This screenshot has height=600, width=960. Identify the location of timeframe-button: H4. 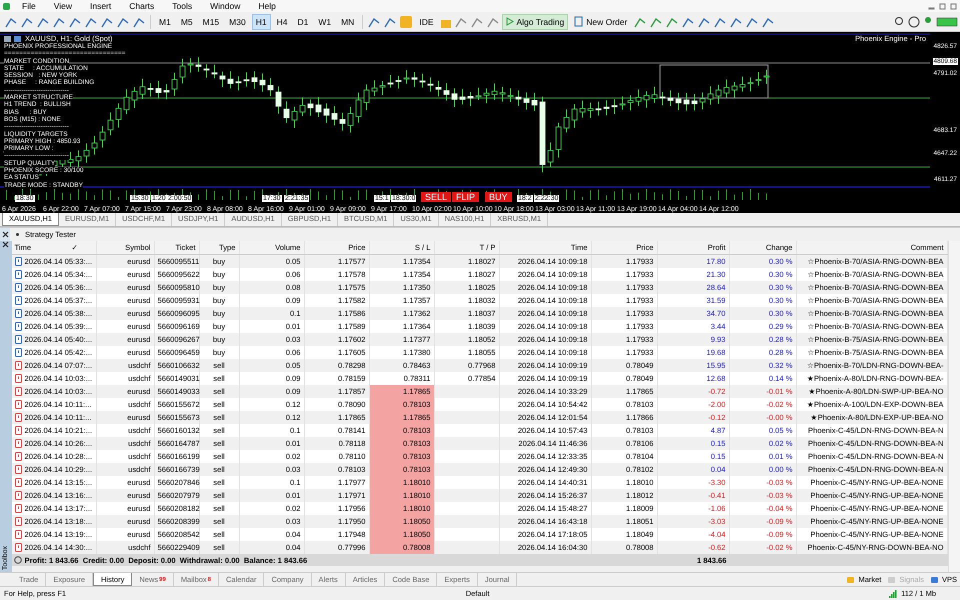
(282, 22).